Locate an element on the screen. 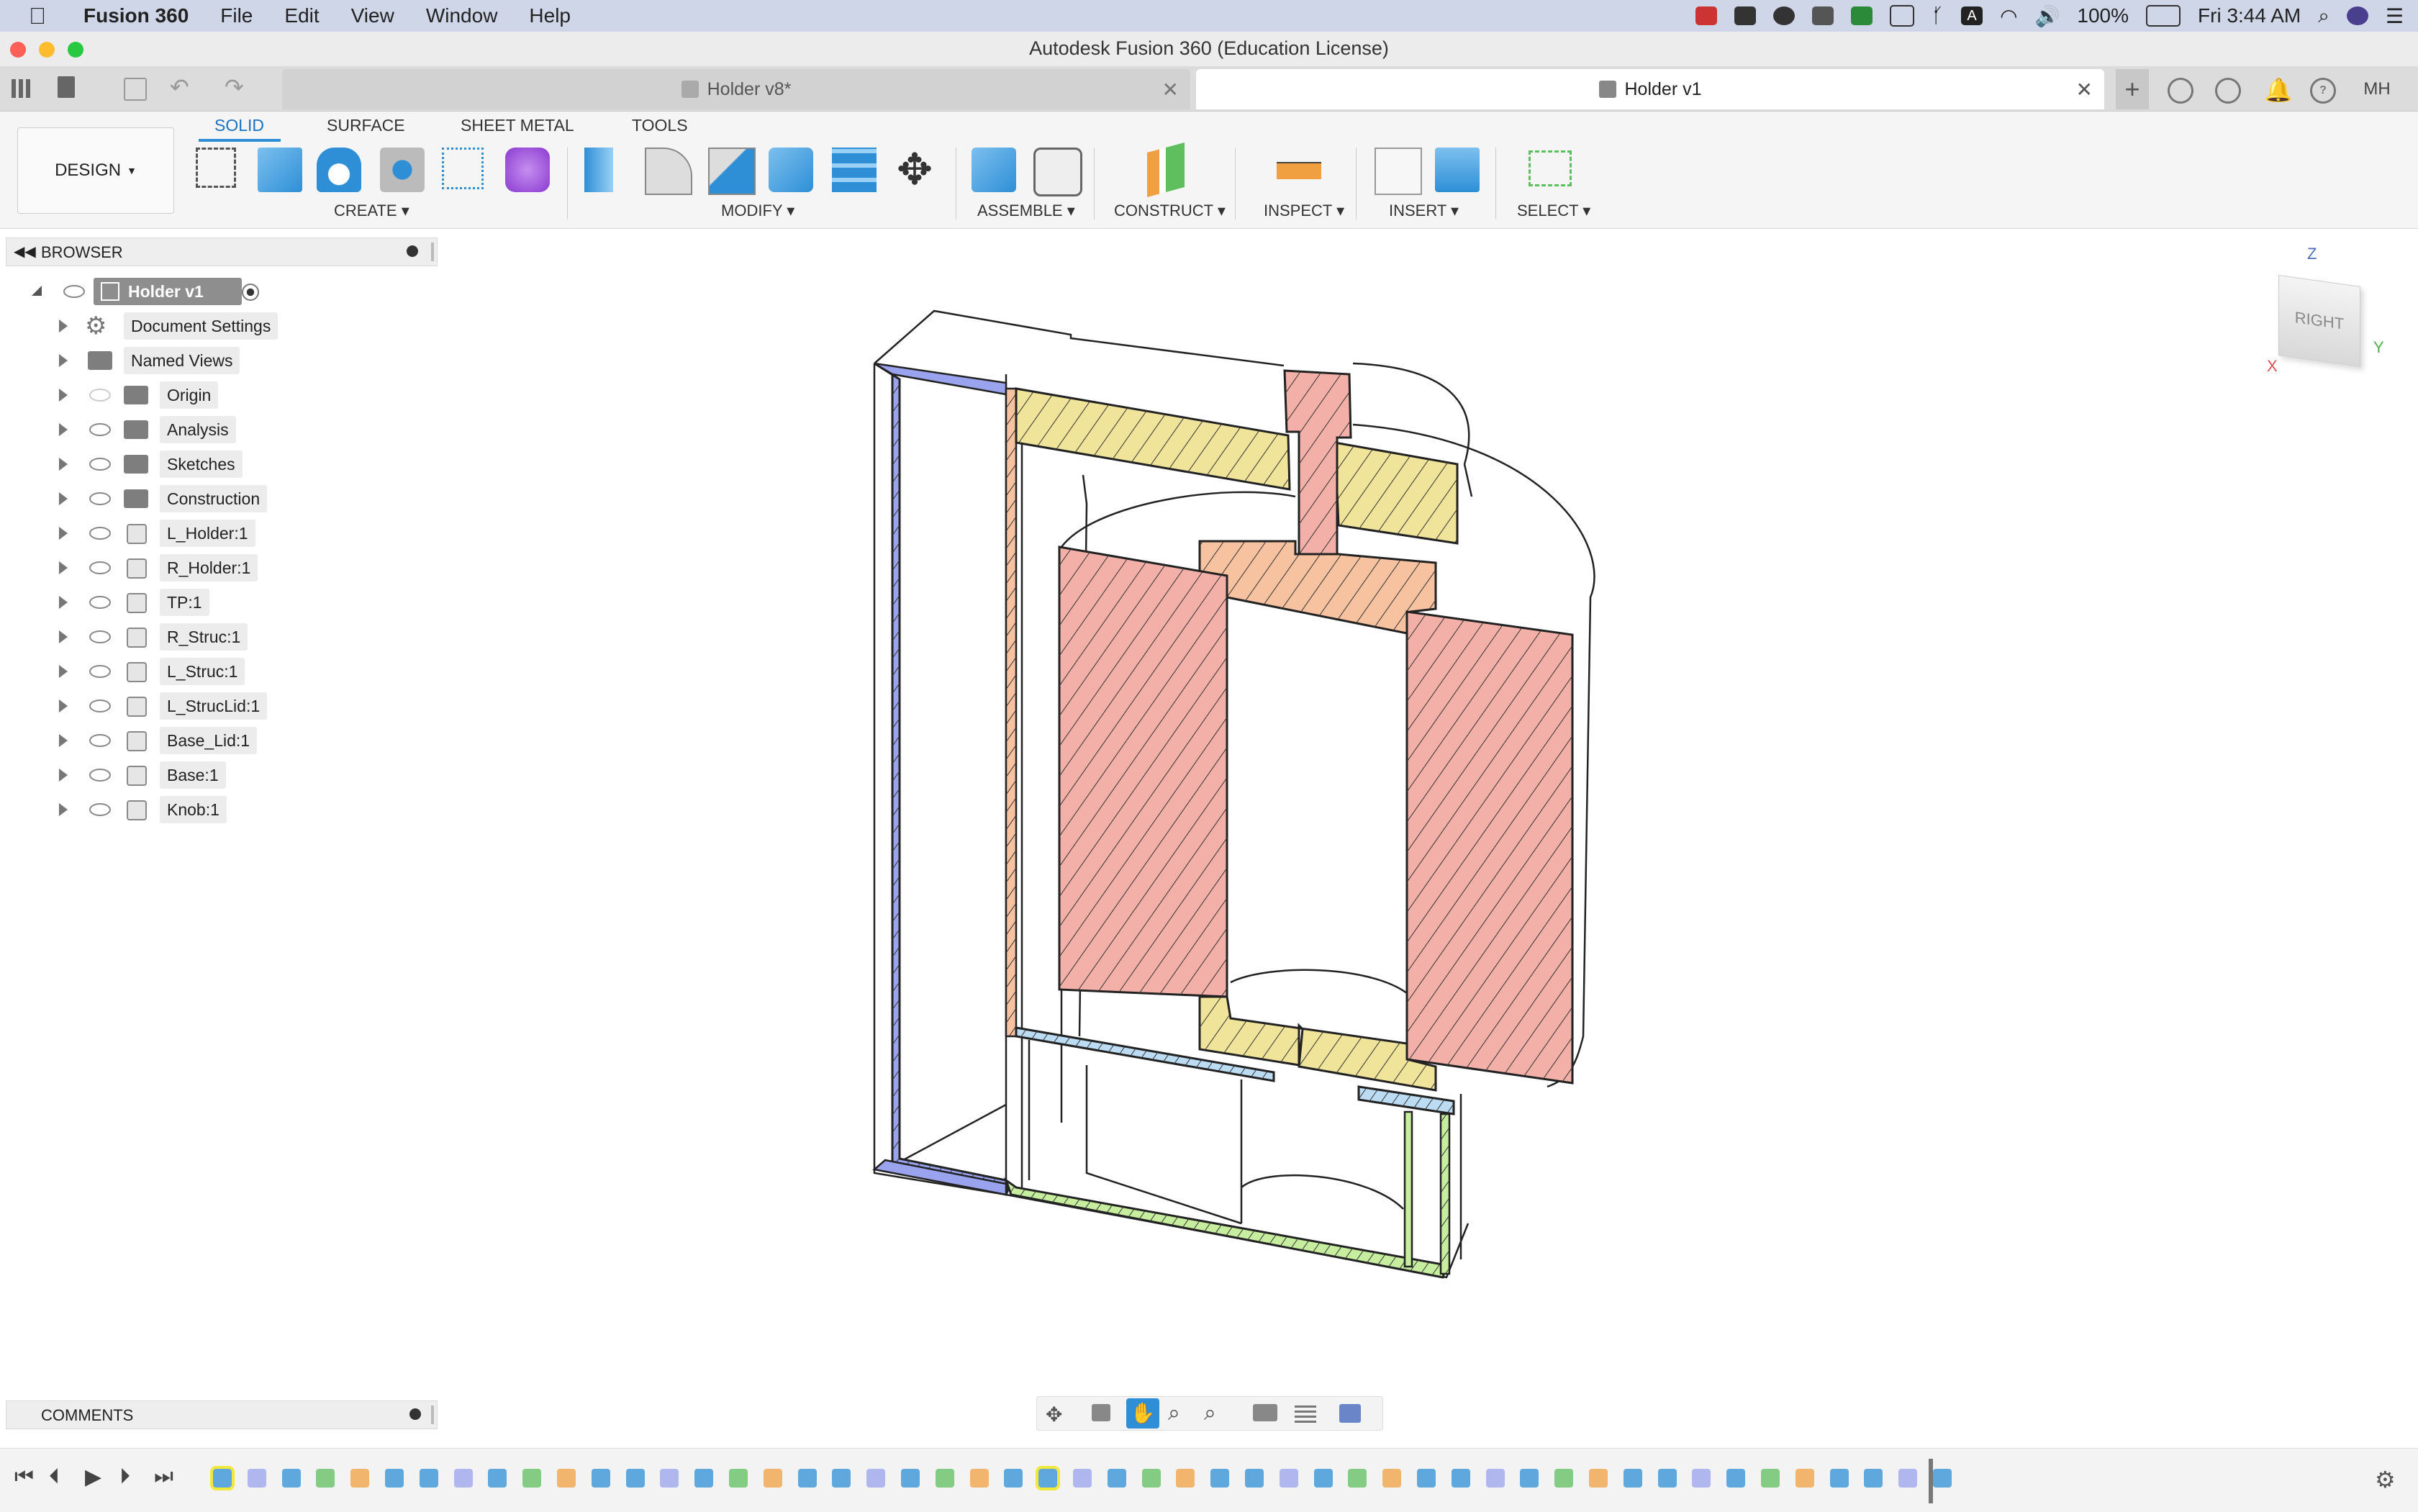  app-grid-icon is located at coordinates (21, 89).